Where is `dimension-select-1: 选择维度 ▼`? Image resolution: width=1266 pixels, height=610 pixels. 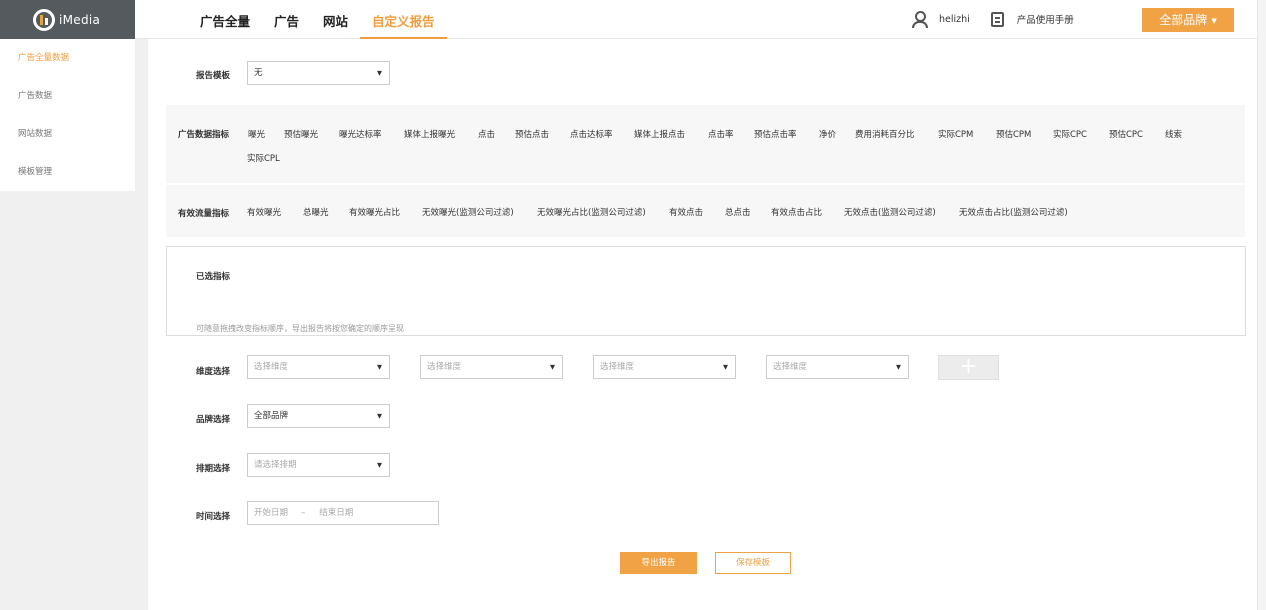
dimension-select-1: 选择维度 ▼ is located at coordinates (318, 367).